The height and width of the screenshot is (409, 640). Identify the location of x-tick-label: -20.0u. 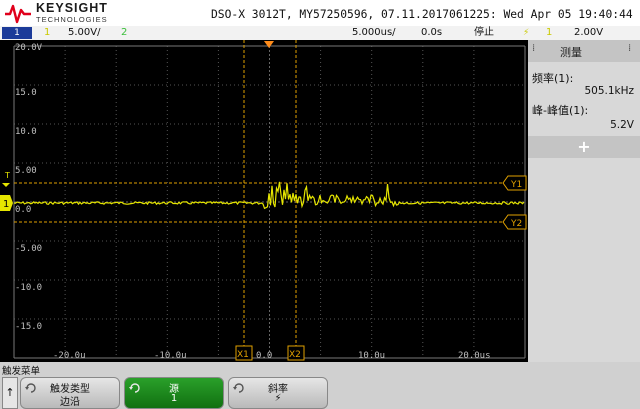
(69, 356).